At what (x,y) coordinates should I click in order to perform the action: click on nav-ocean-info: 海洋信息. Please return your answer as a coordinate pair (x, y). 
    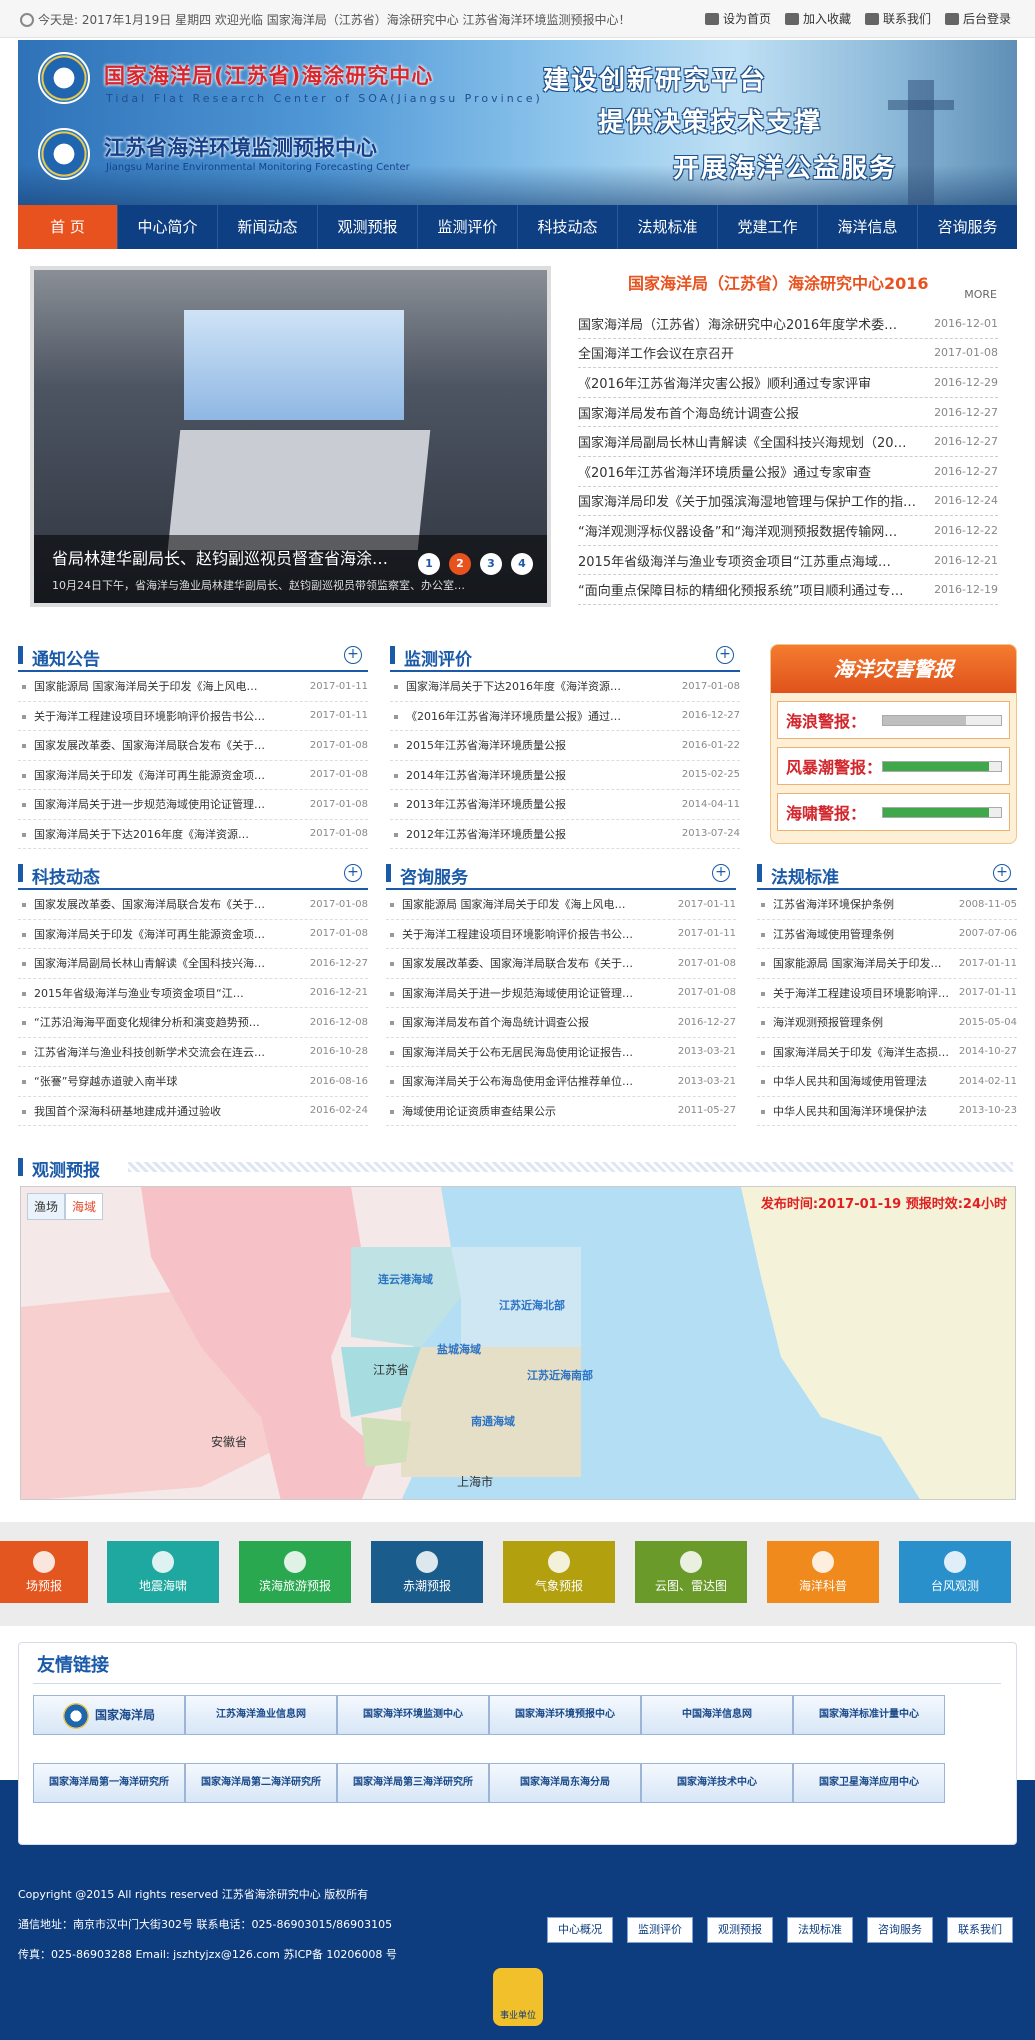
    Looking at the image, I should click on (868, 227).